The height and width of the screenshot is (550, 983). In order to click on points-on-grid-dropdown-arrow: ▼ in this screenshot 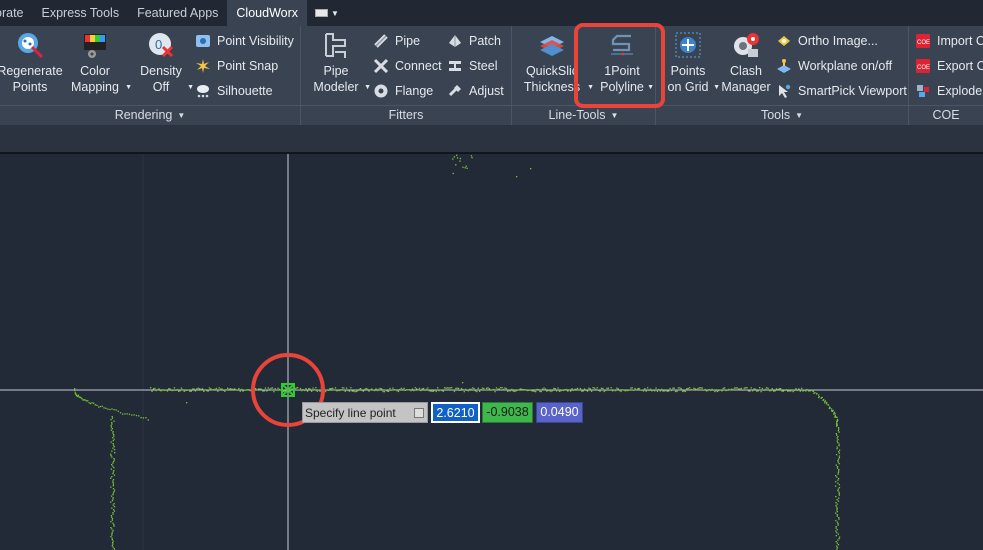, I will do `click(716, 88)`.